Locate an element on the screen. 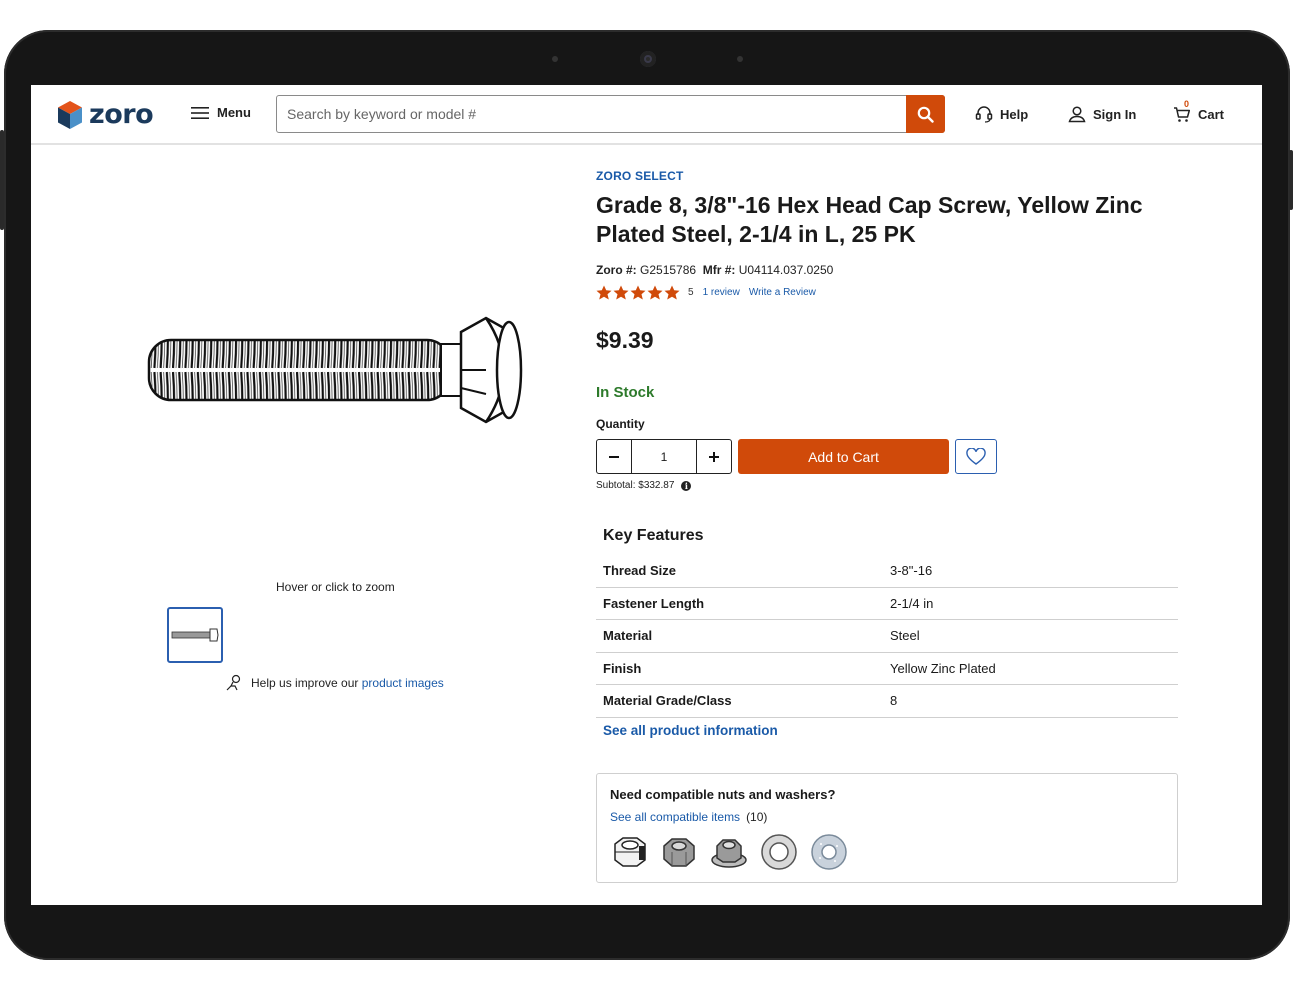 This screenshot has width=1293, height=990. search-icon is located at coordinates (925, 114).